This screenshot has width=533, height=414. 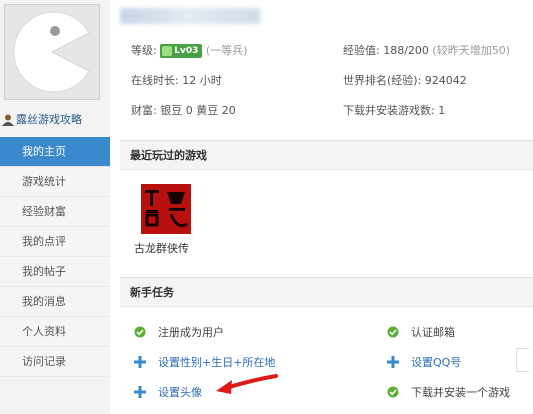 What do you see at coordinates (190, 16) in the screenshot?
I see `blurred-username` at bounding box center [190, 16].